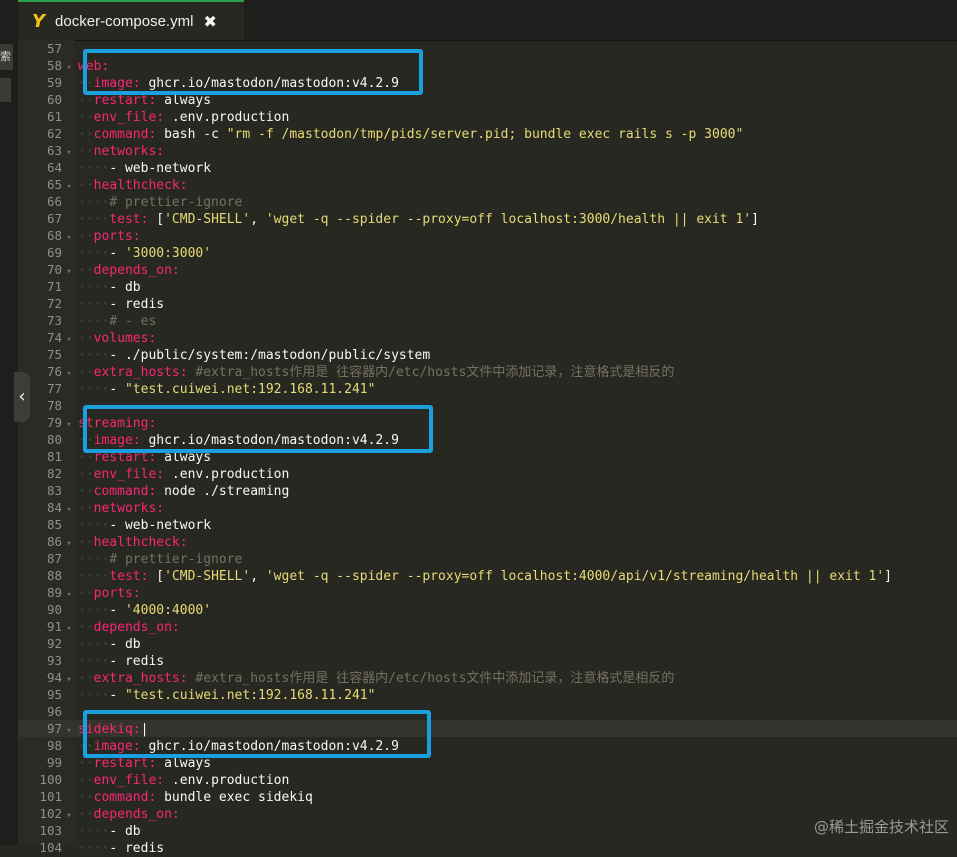  What do you see at coordinates (487, 150) in the screenshot?
I see `code-line: 63 ▾ ··networks:` at bounding box center [487, 150].